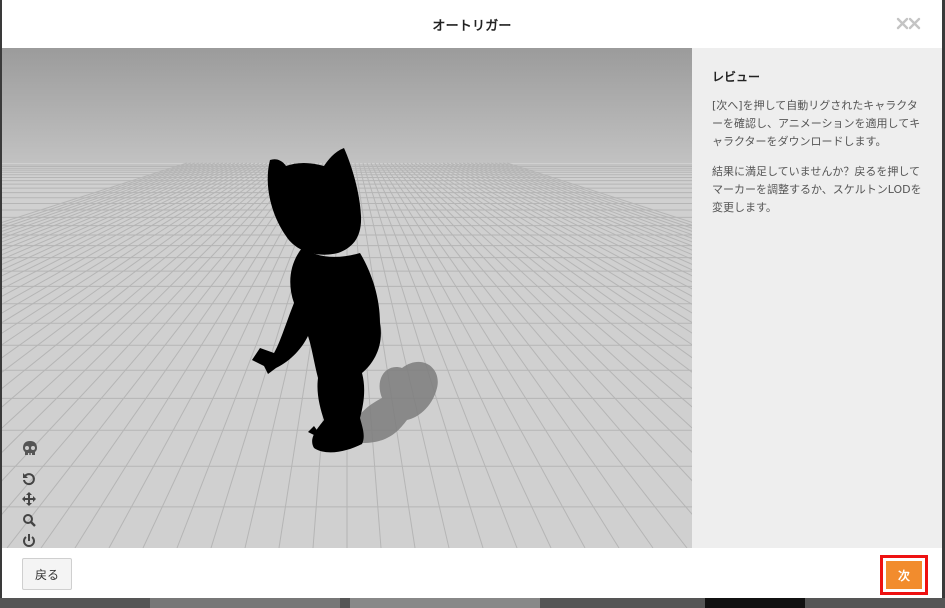 This screenshot has width=945, height=608. I want to click on next-button: 次, so click(904, 575).